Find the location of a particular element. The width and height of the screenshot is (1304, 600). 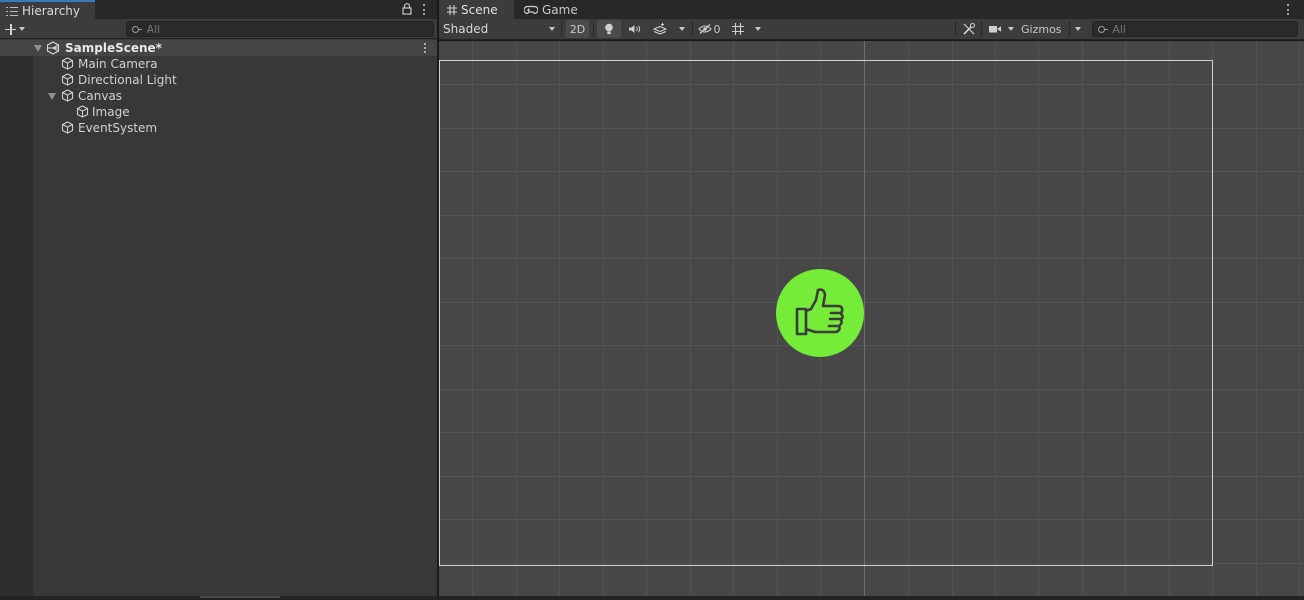

tab-hierarchy: Hierarchy is located at coordinates (47, 9).